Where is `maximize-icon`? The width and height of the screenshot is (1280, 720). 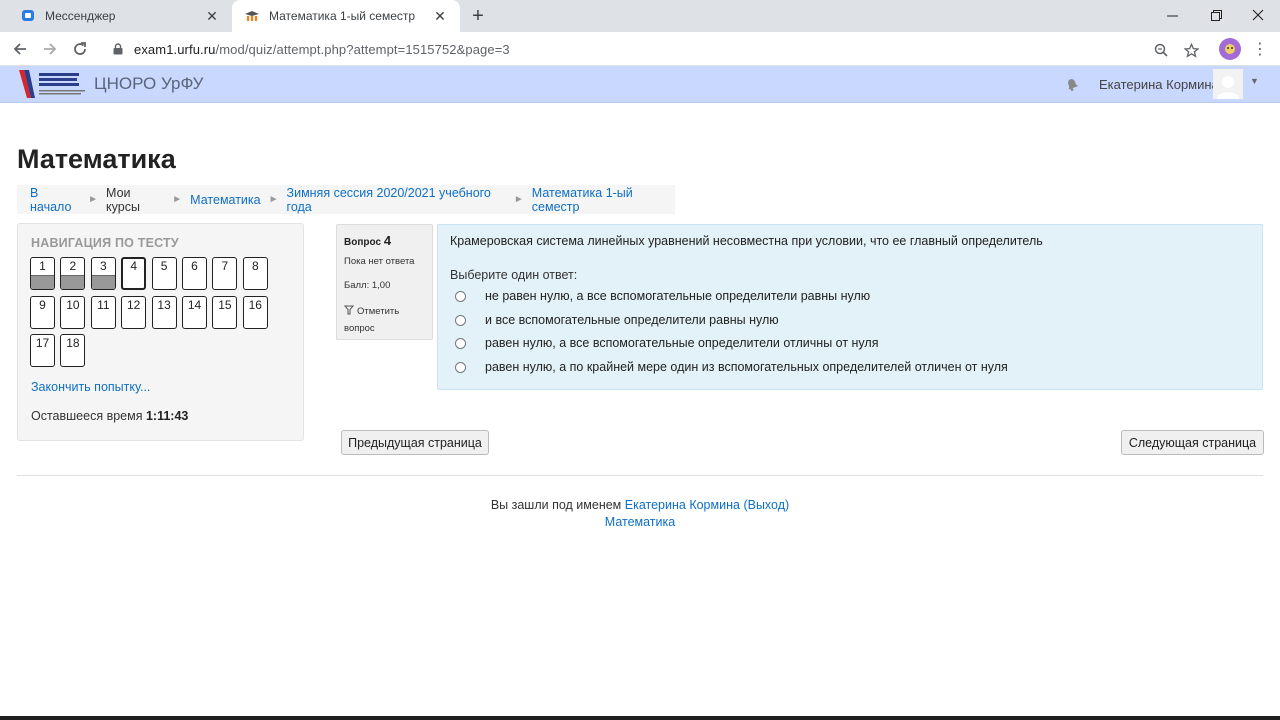 maximize-icon is located at coordinates (1216, 15).